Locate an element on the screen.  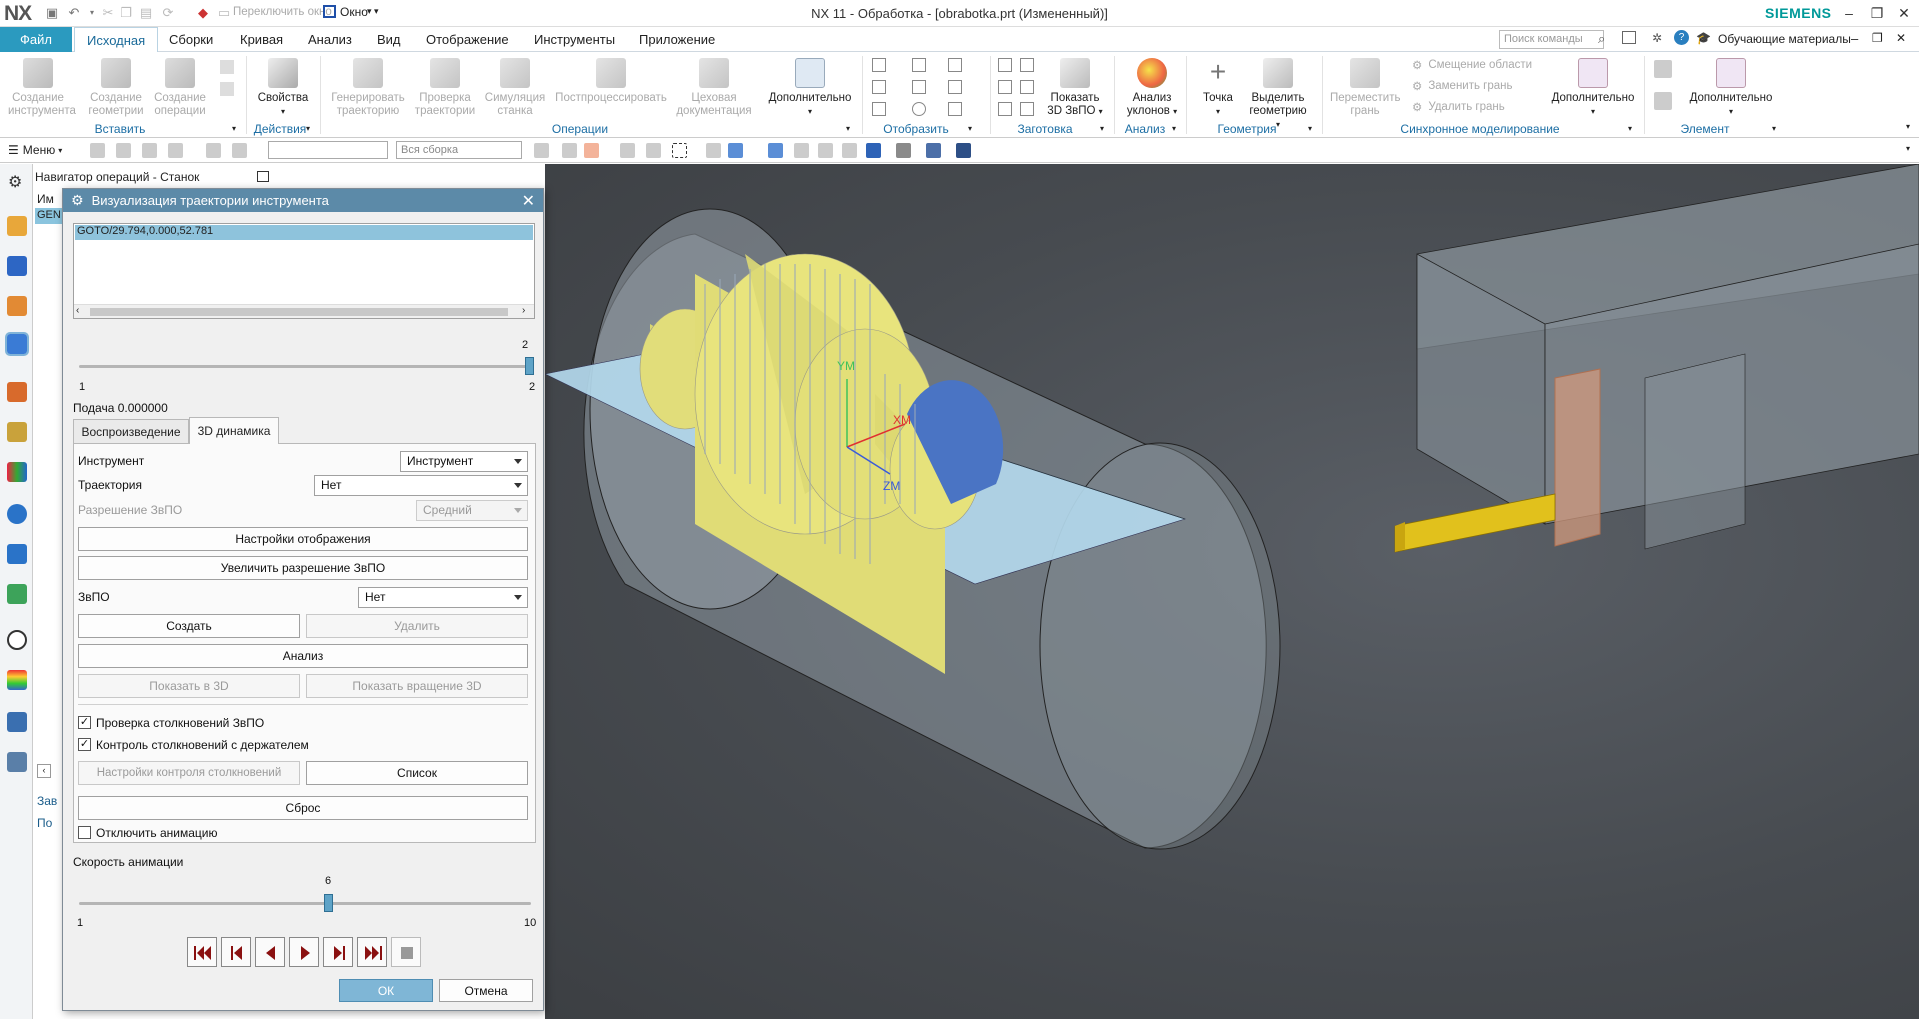
tab-curve: Кривая is located at coordinates (261, 39).